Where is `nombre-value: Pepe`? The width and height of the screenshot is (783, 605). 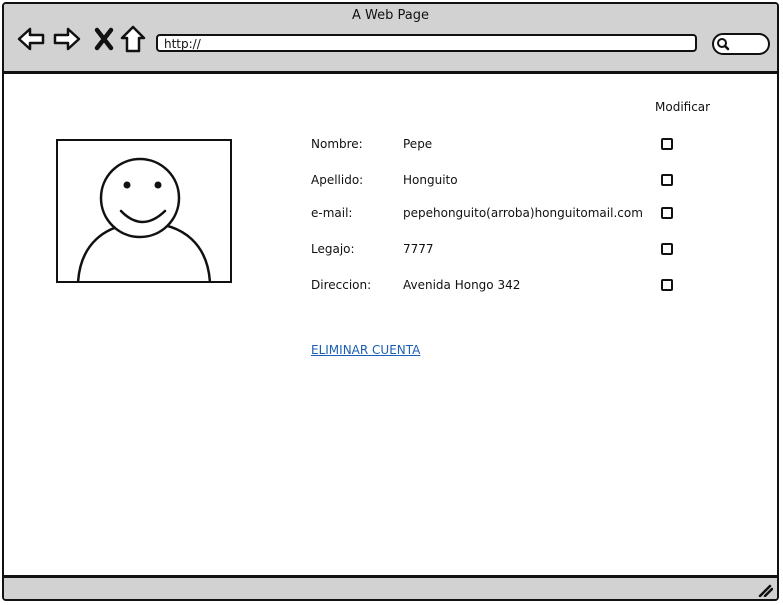
nombre-value: Pepe is located at coordinates (418, 144).